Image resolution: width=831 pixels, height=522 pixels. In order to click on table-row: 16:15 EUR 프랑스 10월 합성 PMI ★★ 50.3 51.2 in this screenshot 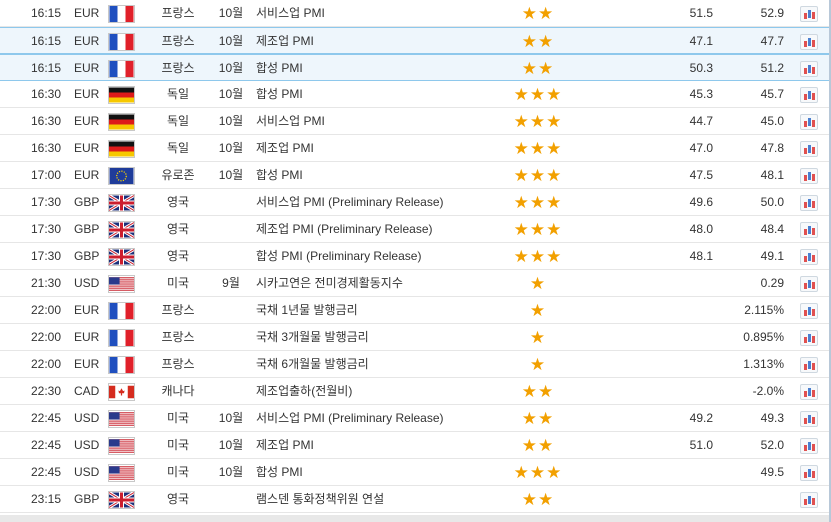, I will do `click(414, 67)`.